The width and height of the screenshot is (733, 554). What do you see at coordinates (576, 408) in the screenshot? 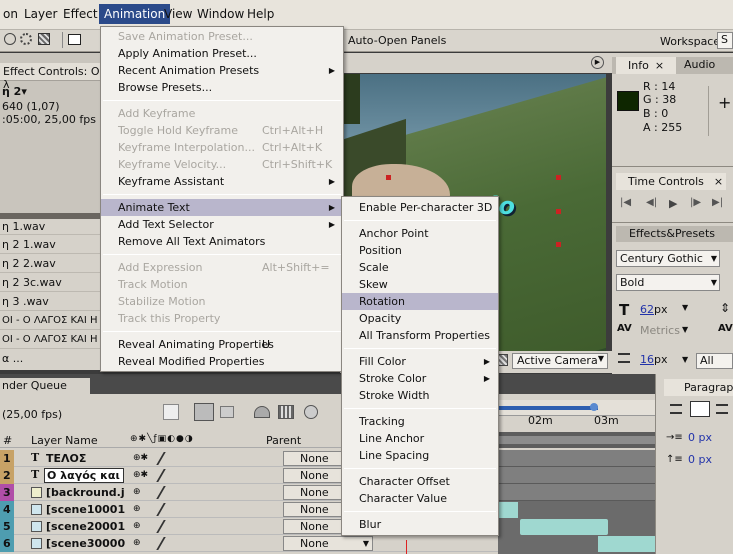
I see `time-ruler` at bounding box center [576, 408].